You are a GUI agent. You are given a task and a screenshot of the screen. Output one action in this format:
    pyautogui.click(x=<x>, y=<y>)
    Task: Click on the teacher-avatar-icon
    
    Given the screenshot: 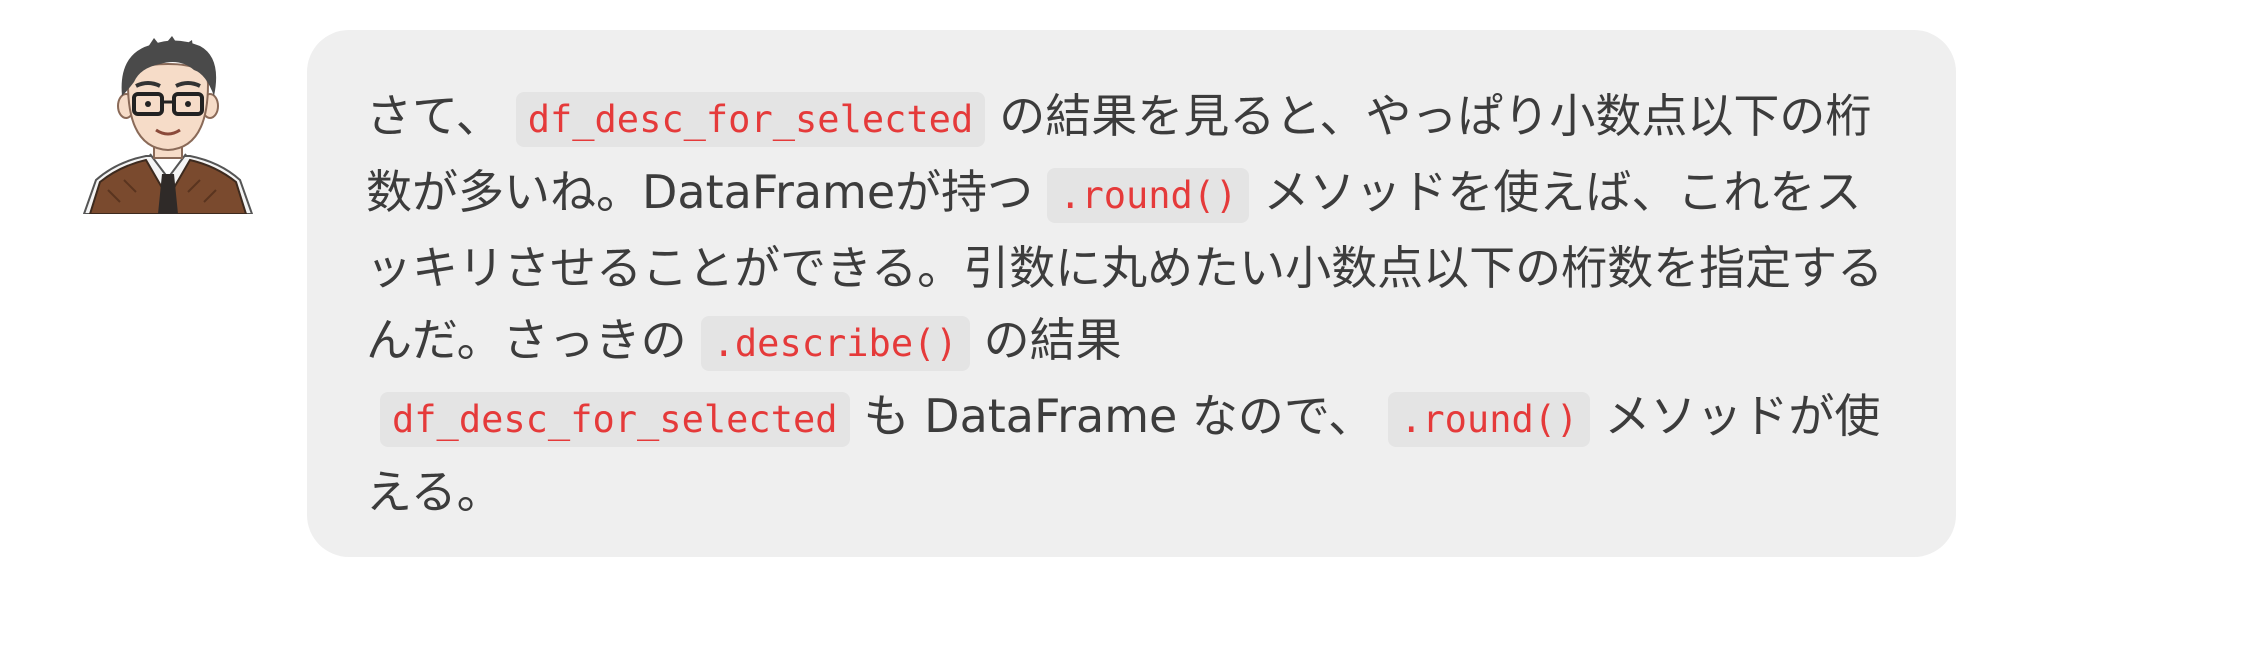 What is the action you would take?
    pyautogui.click(x=168, y=122)
    